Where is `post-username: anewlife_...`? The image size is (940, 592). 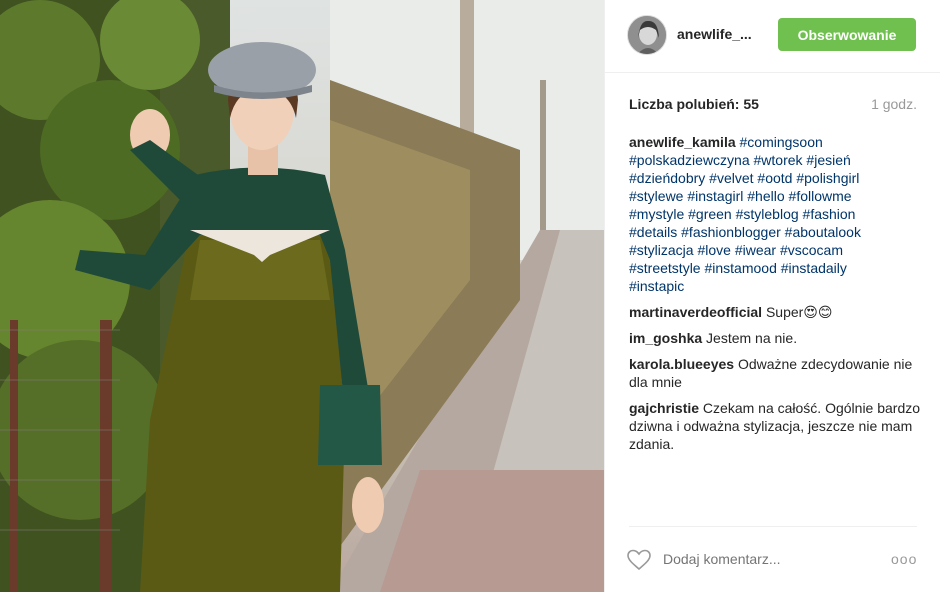 post-username: anewlife_... is located at coordinates (722, 34).